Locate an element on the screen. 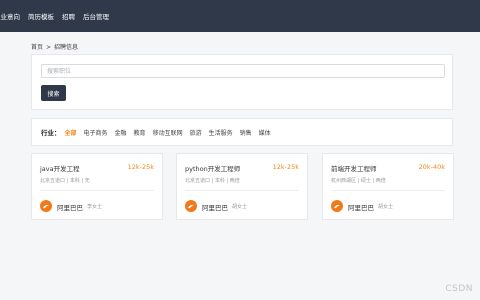 The width and height of the screenshot is (480, 300). filter-item-media: 媒体 is located at coordinates (265, 132).